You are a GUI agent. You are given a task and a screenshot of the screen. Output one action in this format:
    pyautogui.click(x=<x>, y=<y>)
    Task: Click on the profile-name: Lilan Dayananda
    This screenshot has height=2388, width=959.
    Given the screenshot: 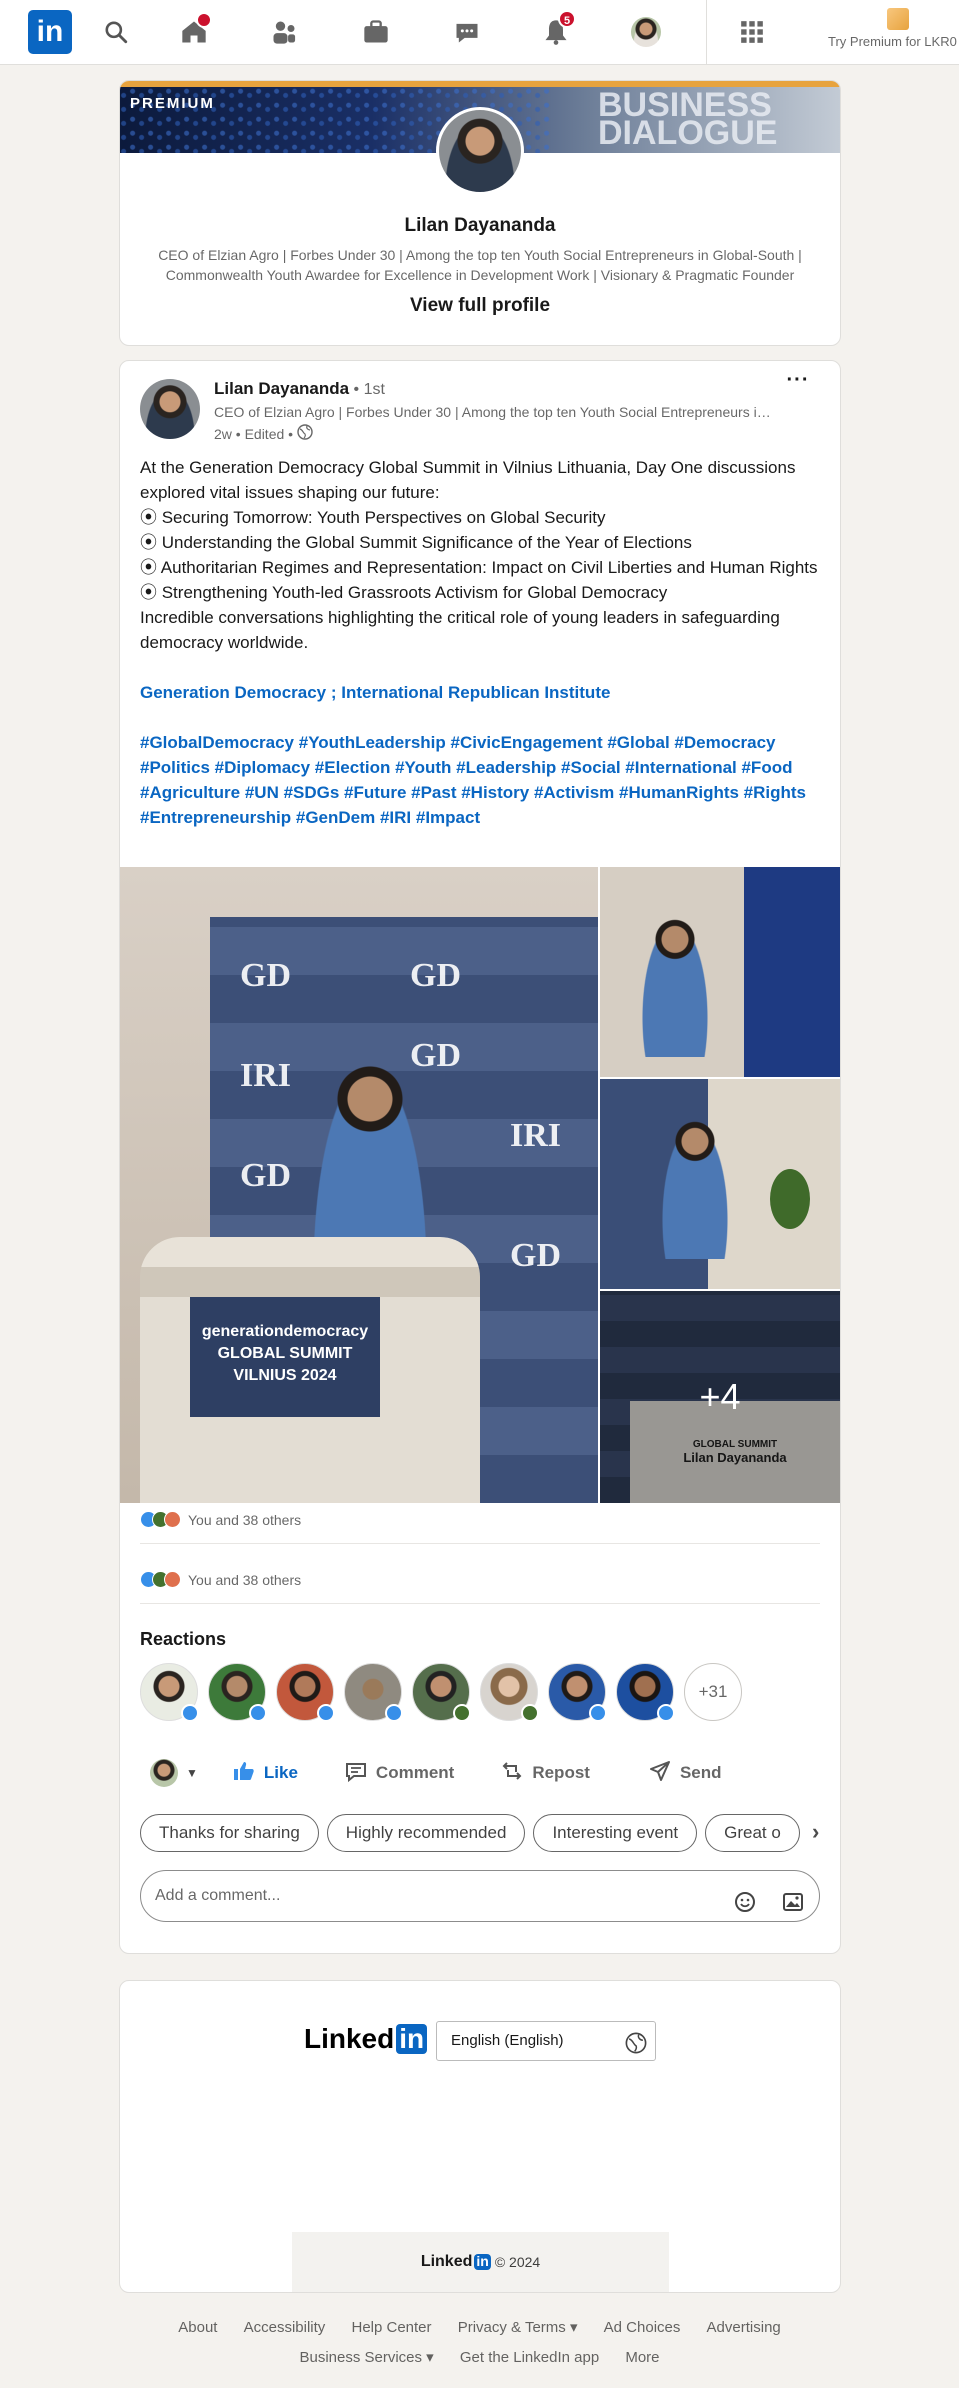 What is the action you would take?
    pyautogui.click(x=480, y=226)
    